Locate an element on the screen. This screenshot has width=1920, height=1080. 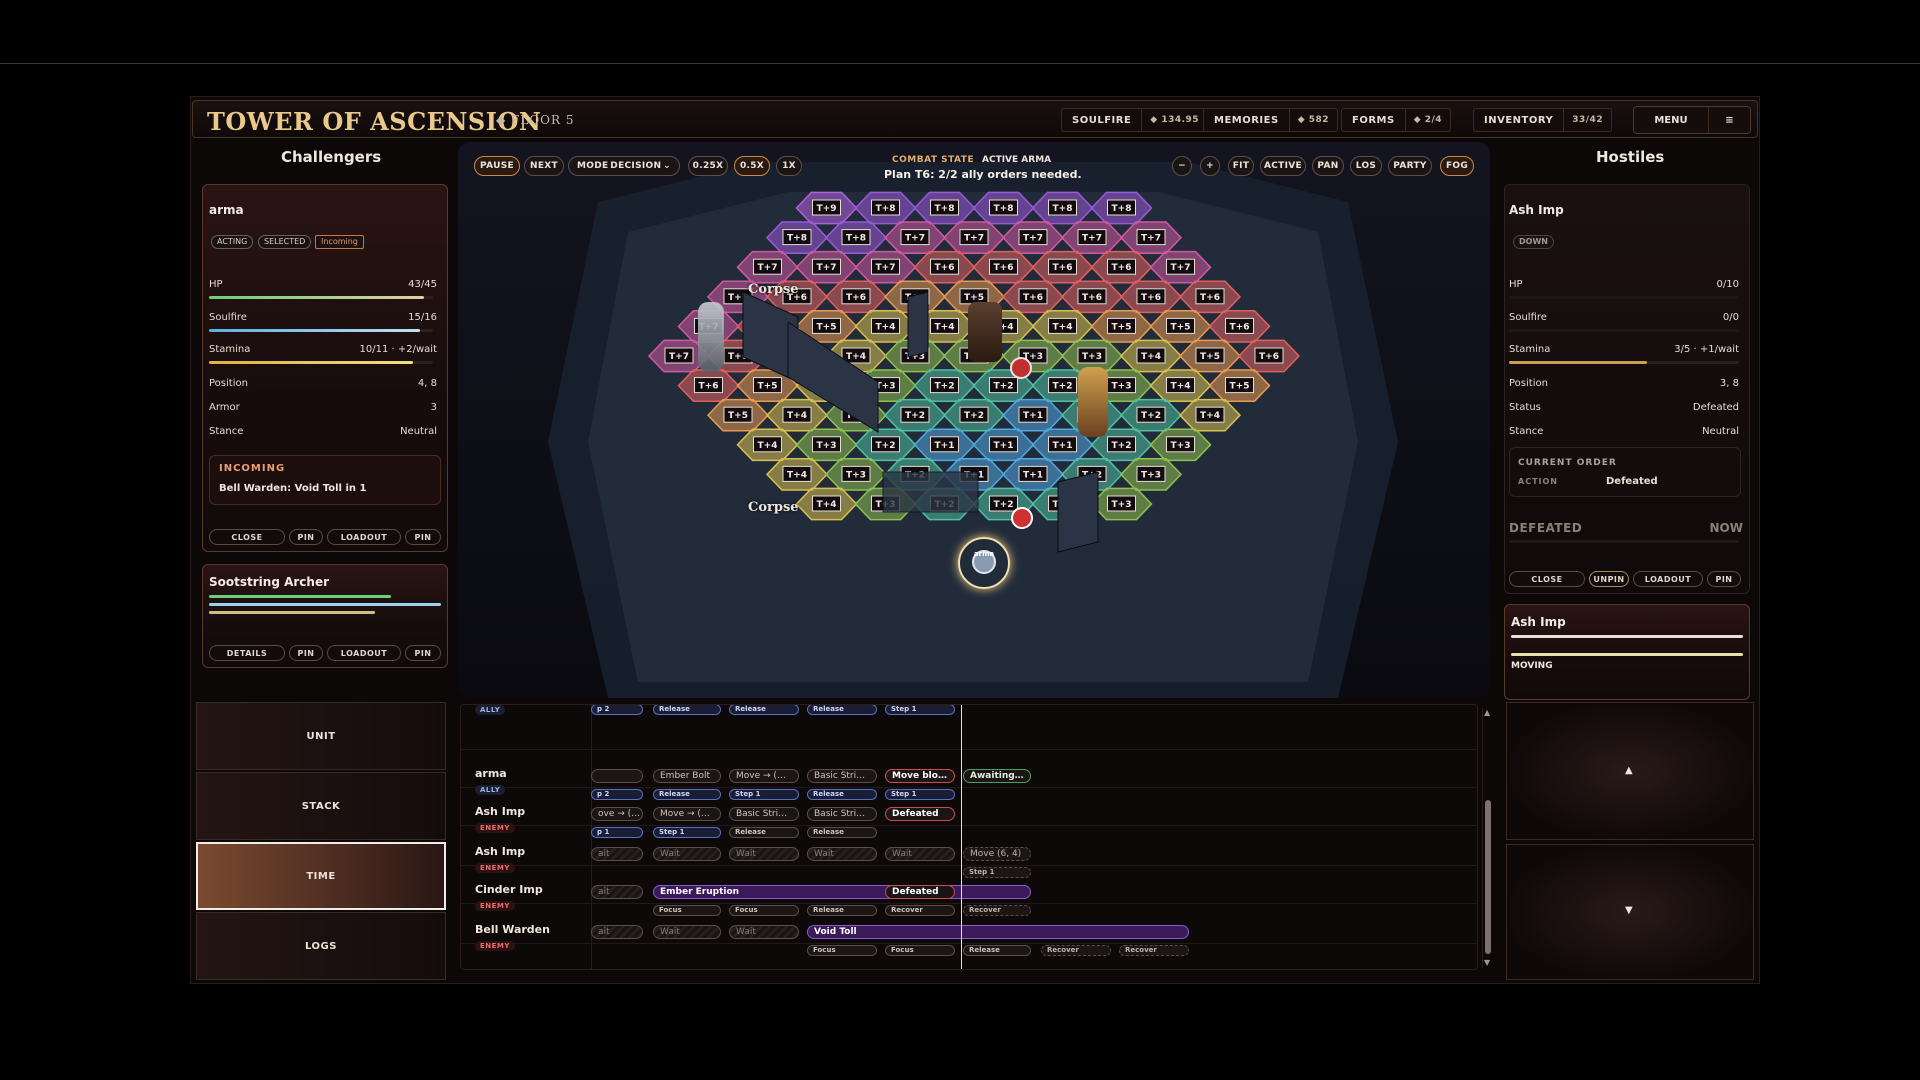
zoom-in-button: + is located at coordinates (1210, 166).